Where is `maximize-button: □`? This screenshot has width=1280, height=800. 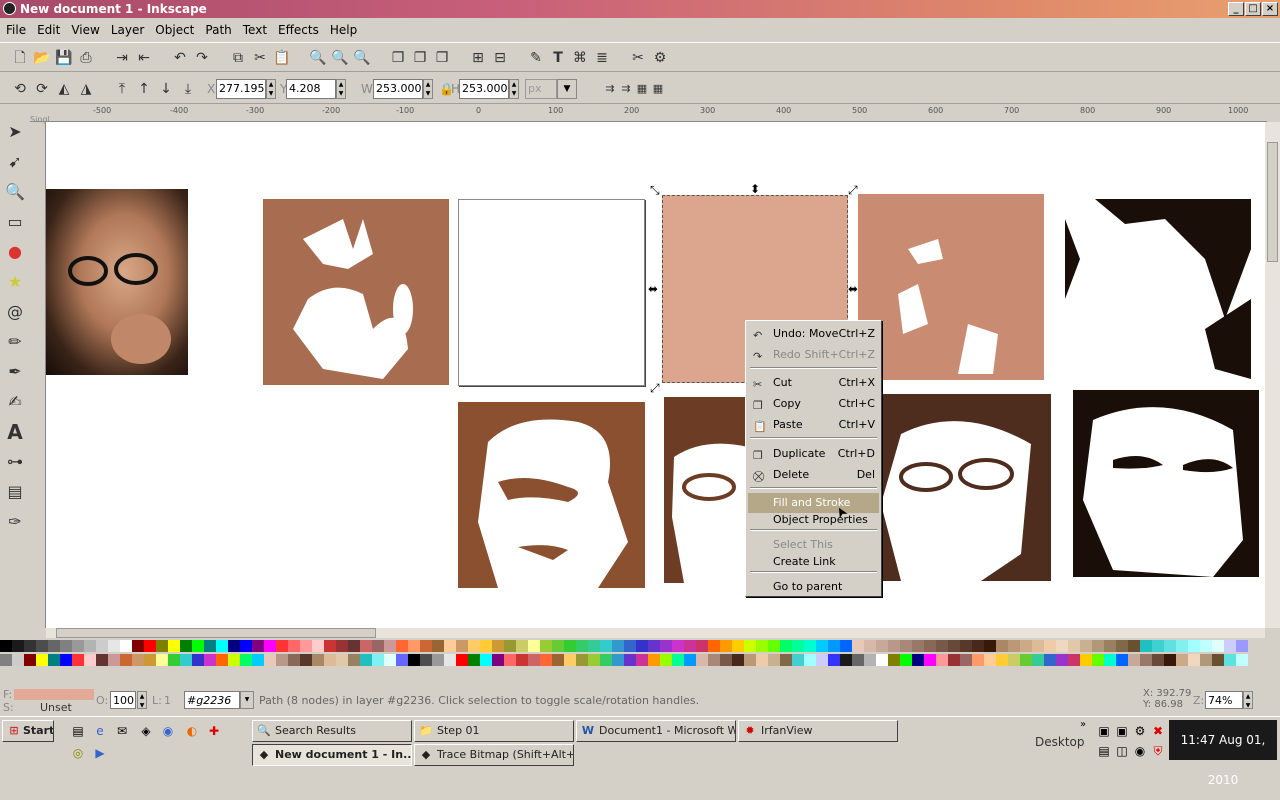 maximize-button: □ is located at coordinates (1253, 9).